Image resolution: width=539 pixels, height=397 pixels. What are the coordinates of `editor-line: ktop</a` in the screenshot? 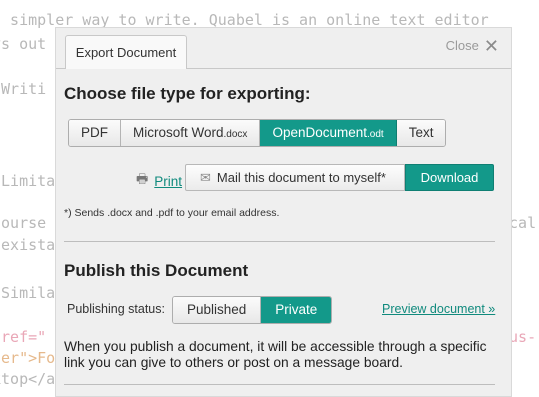 It's located at (28, 379).